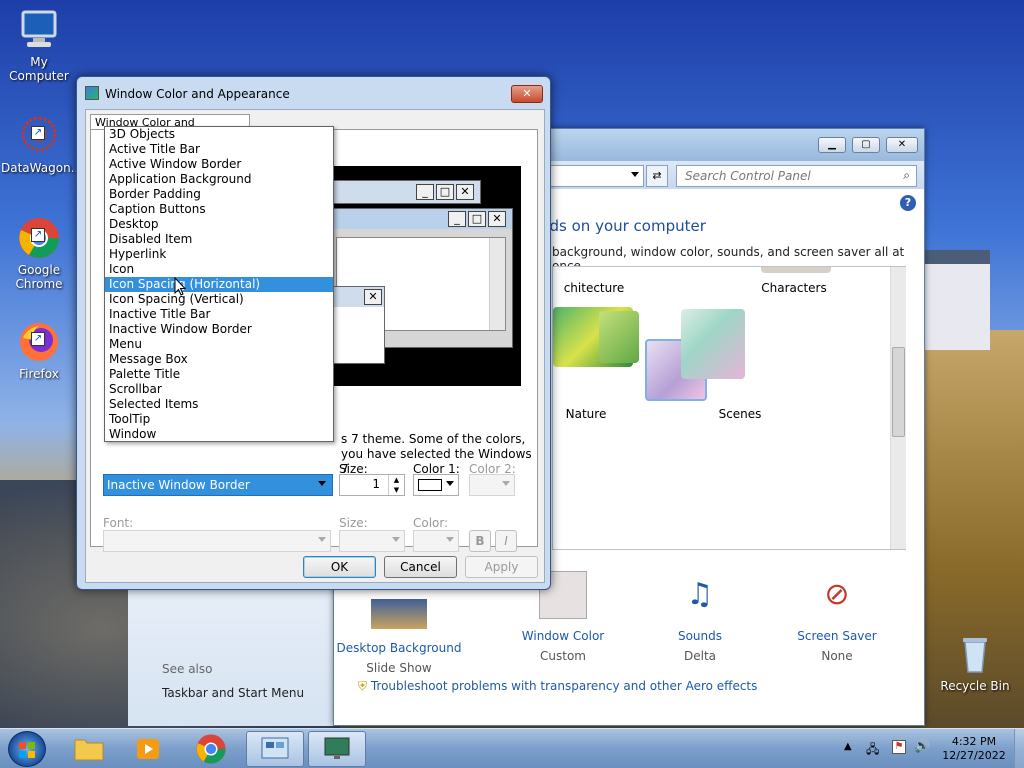 The image size is (1024, 768). Describe the element at coordinates (219, 149) in the screenshot. I see `dropdown-option: Active Title Bar` at that location.